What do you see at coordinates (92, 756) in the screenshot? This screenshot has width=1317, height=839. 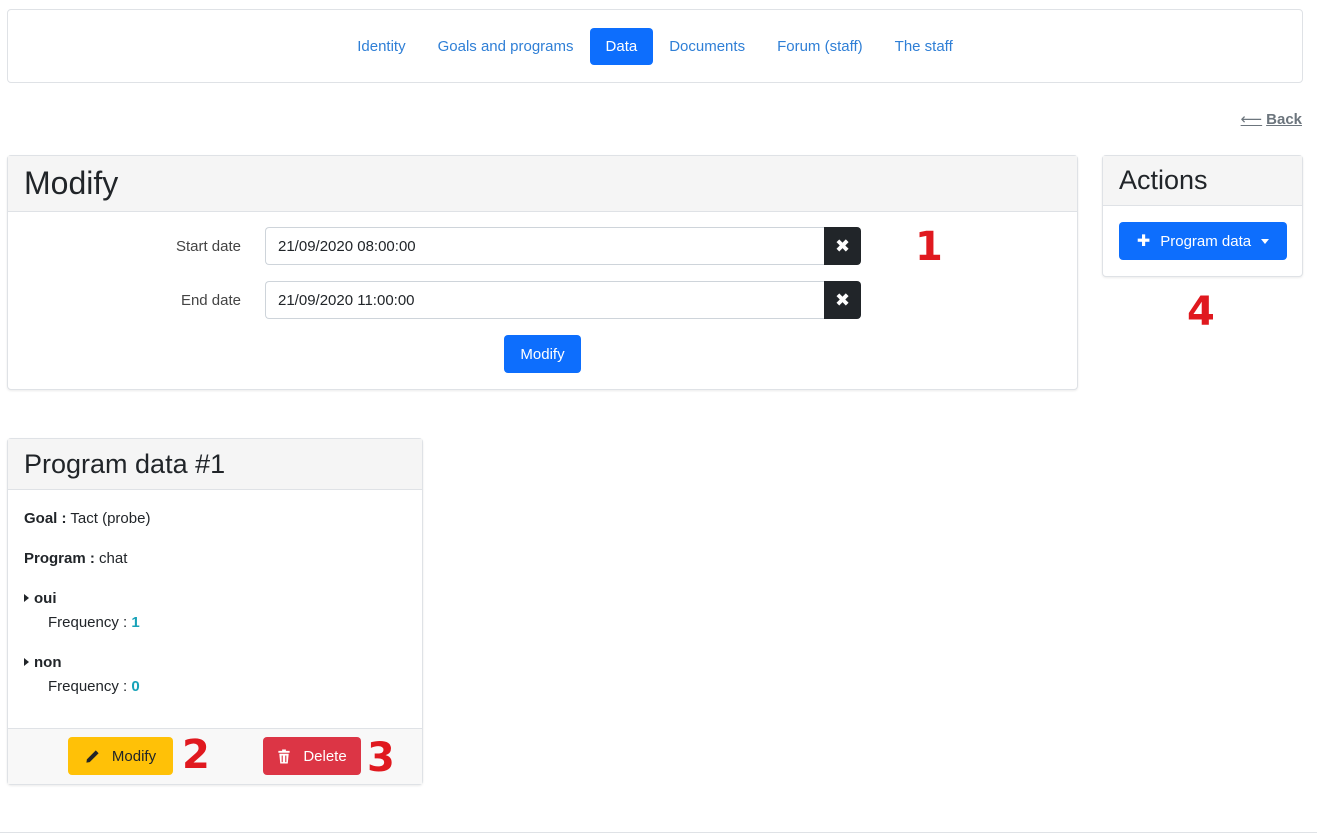 I see `pencil-icon` at bounding box center [92, 756].